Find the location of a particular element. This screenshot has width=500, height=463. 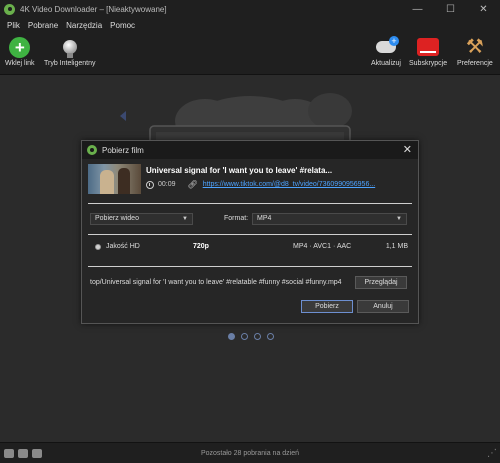

preferences-button: ⚒ Preferencje is located at coordinates (475, 51).